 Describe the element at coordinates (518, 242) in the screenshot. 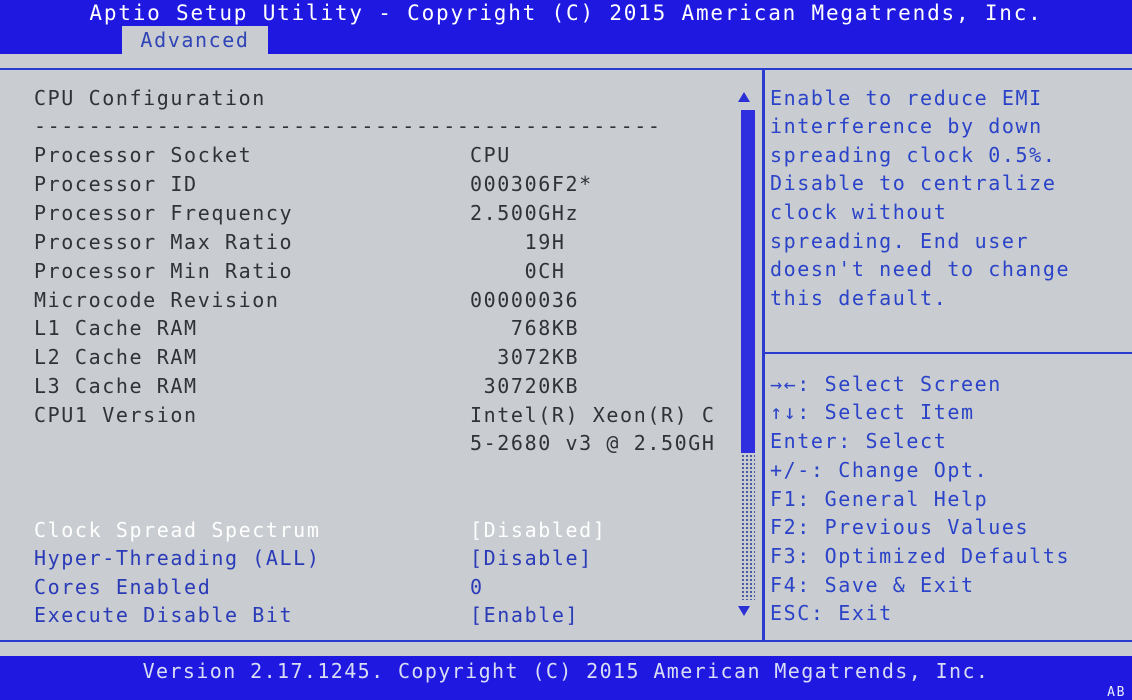

I see `info-value: 19H` at that location.